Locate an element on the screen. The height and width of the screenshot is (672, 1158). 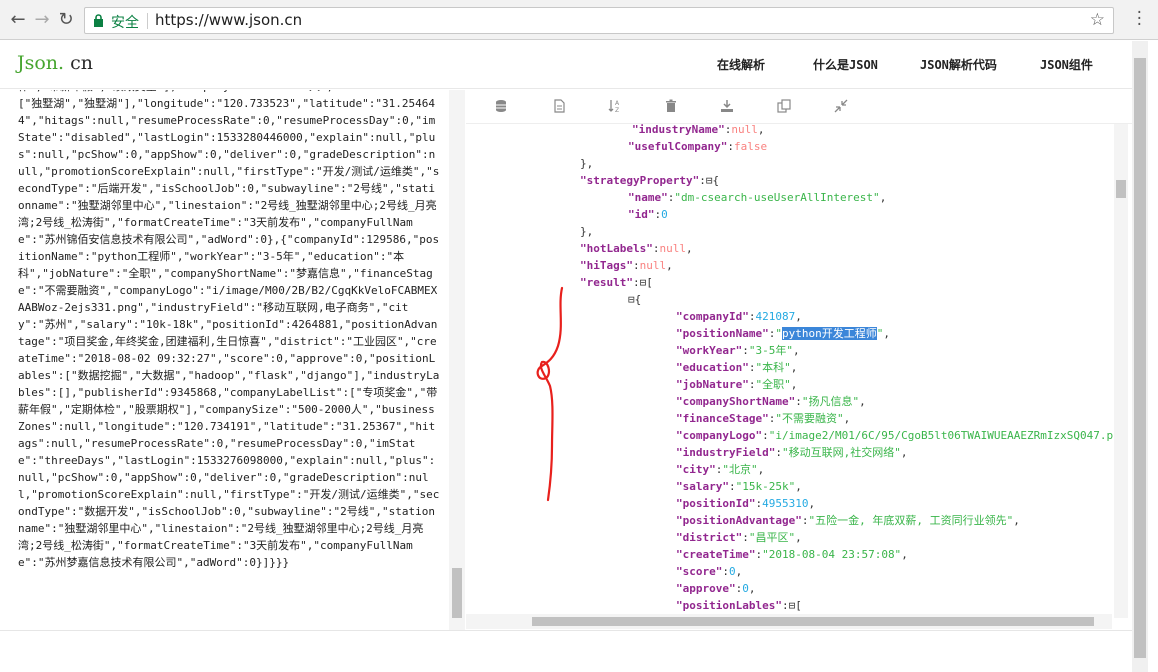
viewer-vertical-scrollbar is located at coordinates (1121, 371).